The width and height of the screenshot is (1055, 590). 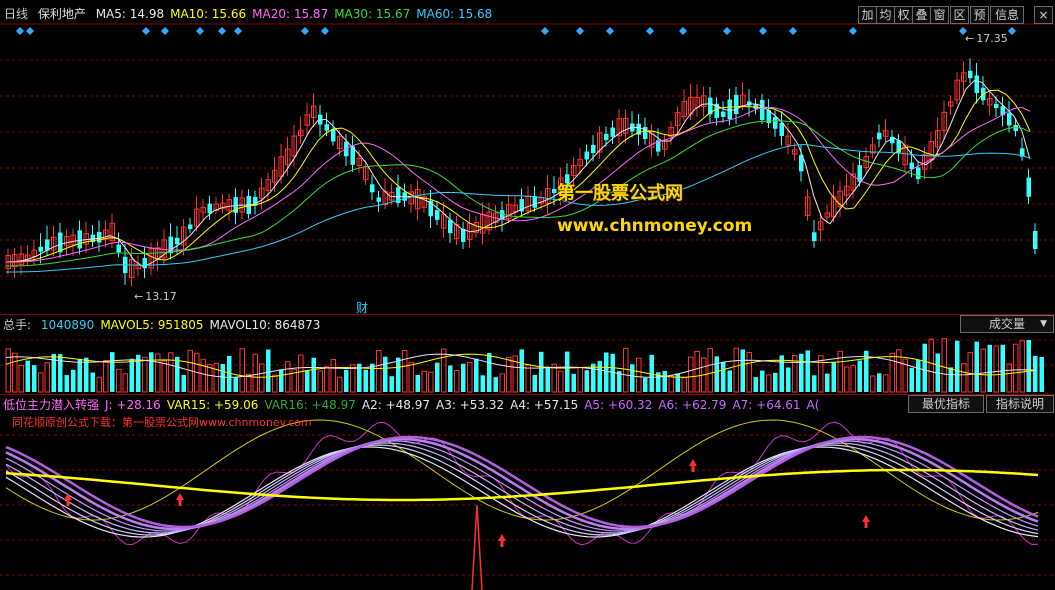 What do you see at coordinates (903, 15) in the screenshot?
I see `toolbar-button-2: 权` at bounding box center [903, 15].